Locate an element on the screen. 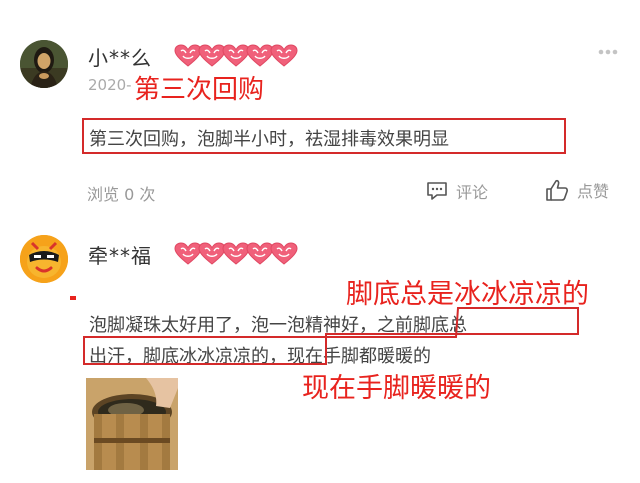 Image resolution: width=640 pixels, height=483 pixels. review-photo-thumbnail is located at coordinates (132, 424).